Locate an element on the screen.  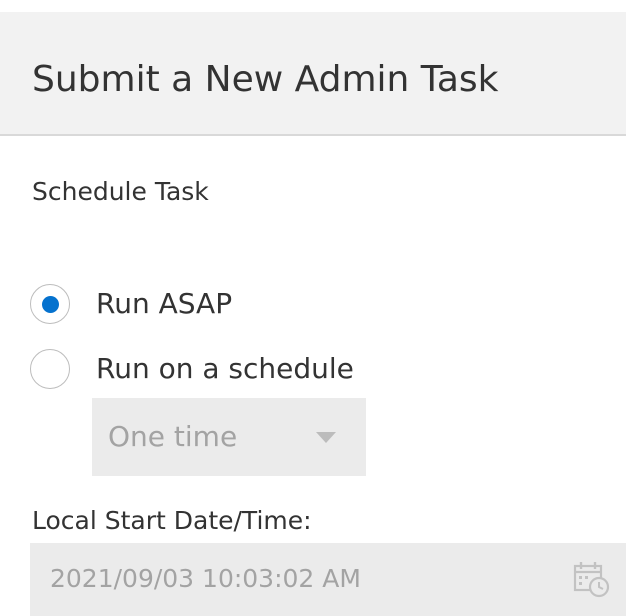
radio-button-selected is located at coordinates (50, 304).